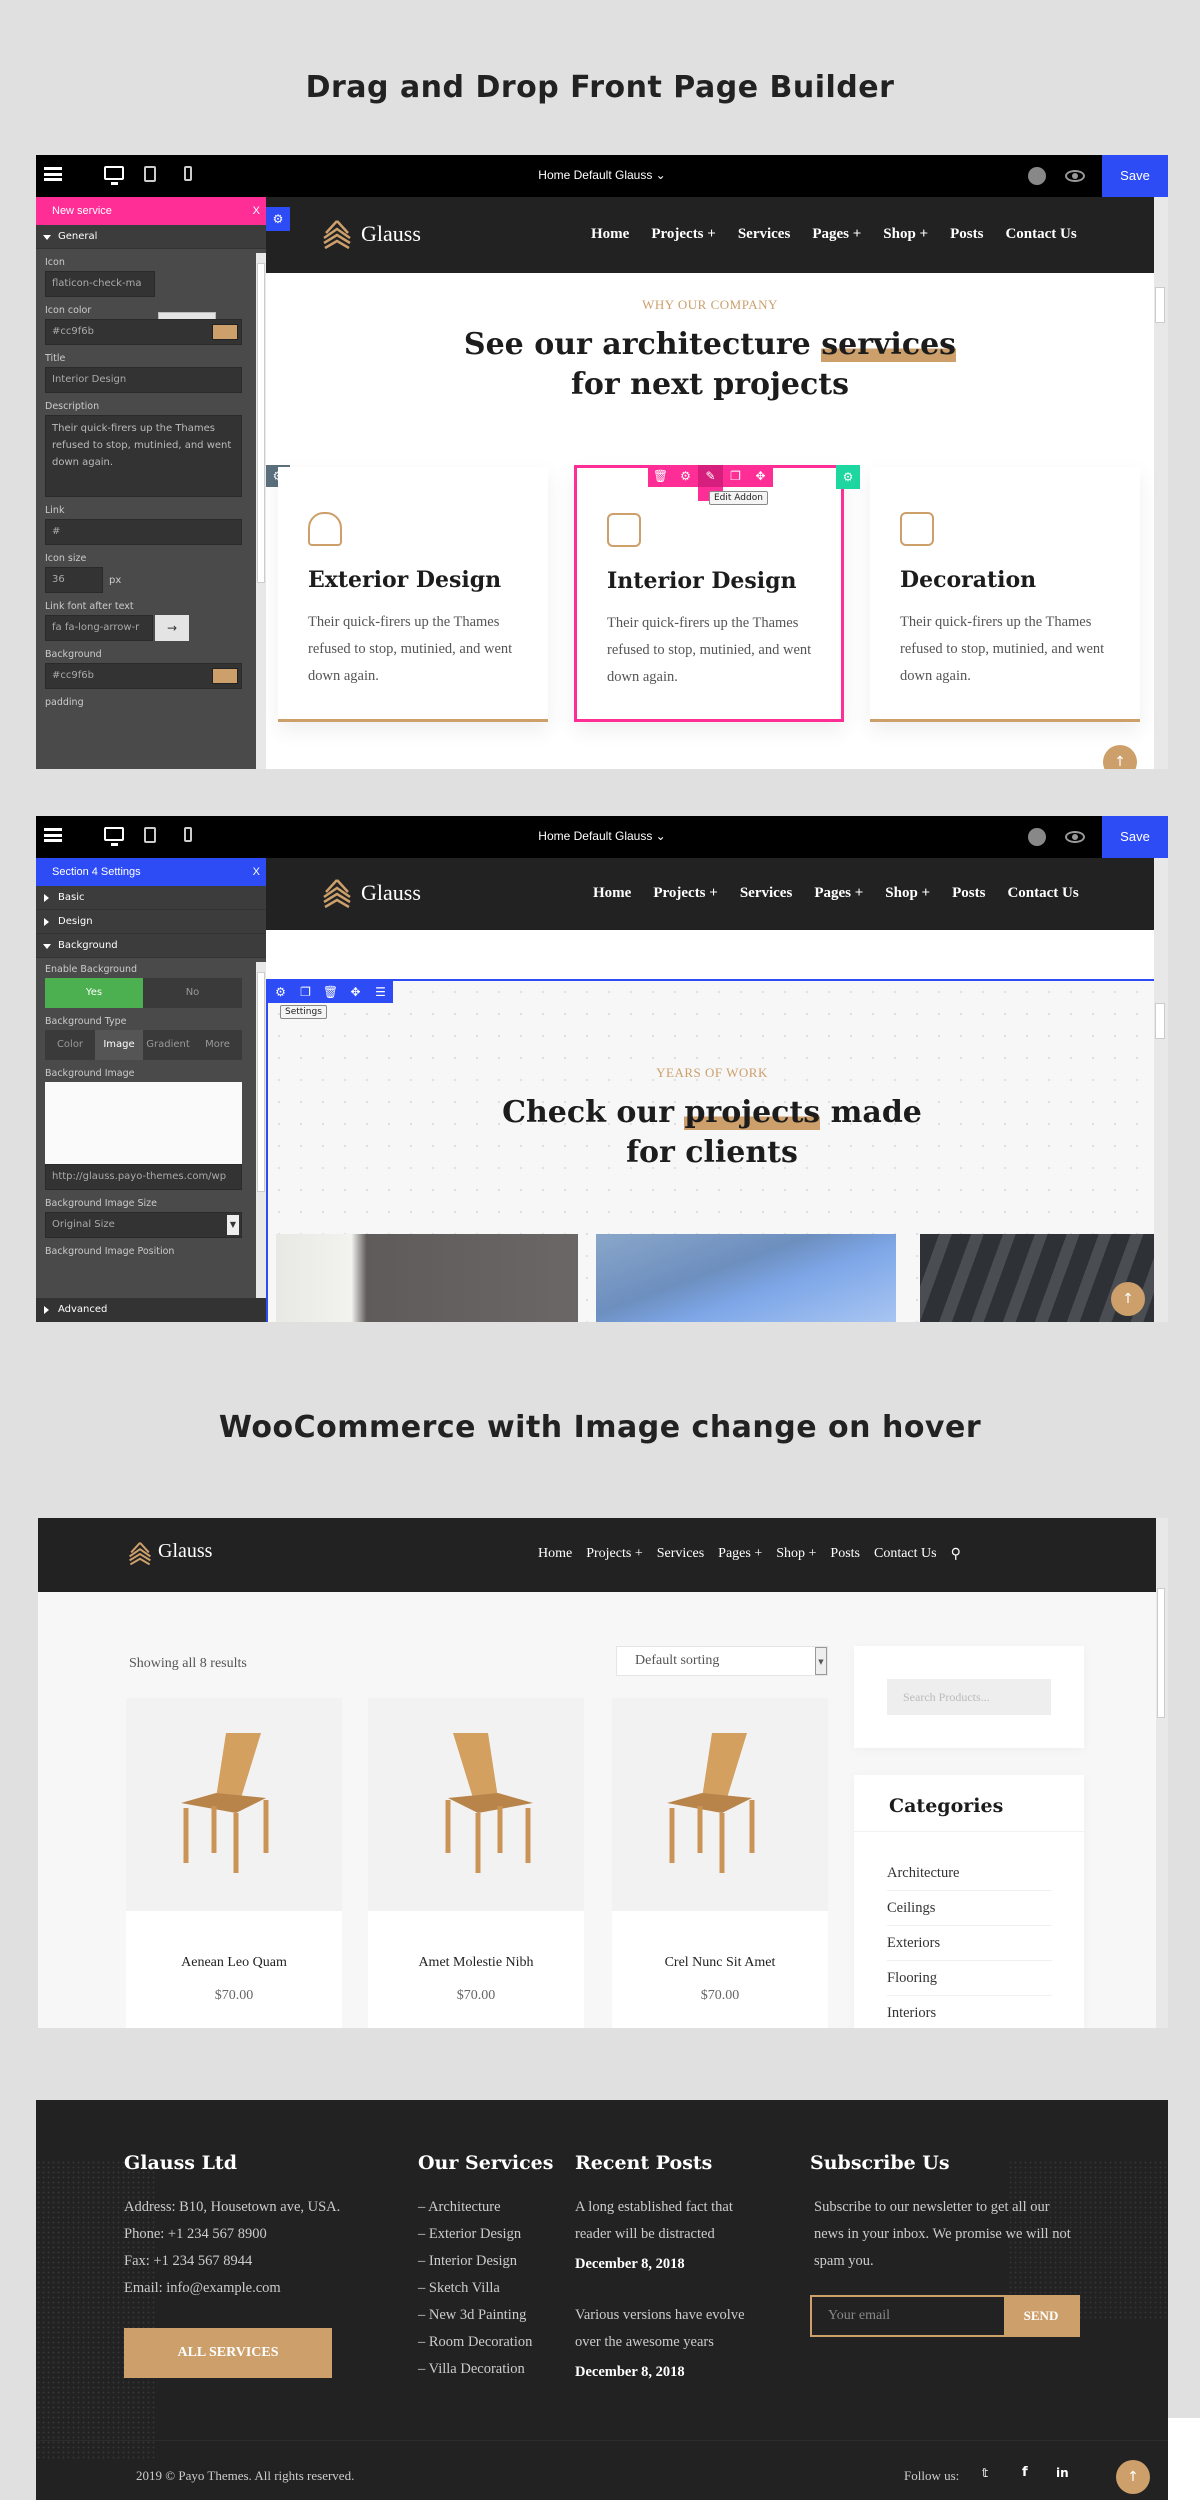  Describe the element at coordinates (427, 1278) in the screenshot. I see `project-image-interior` at that location.